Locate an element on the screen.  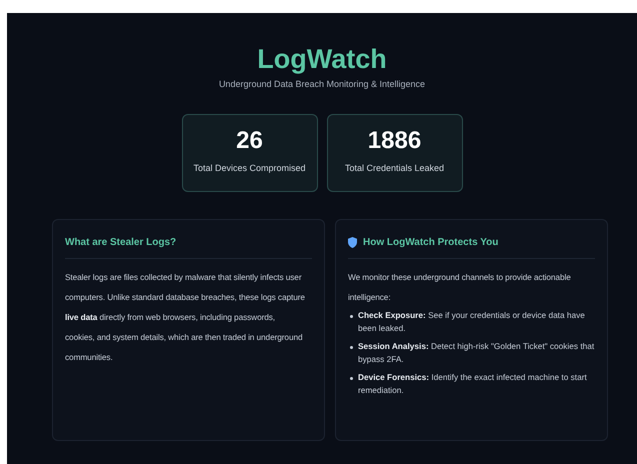
app-title: LogWatch is located at coordinates (322, 59).